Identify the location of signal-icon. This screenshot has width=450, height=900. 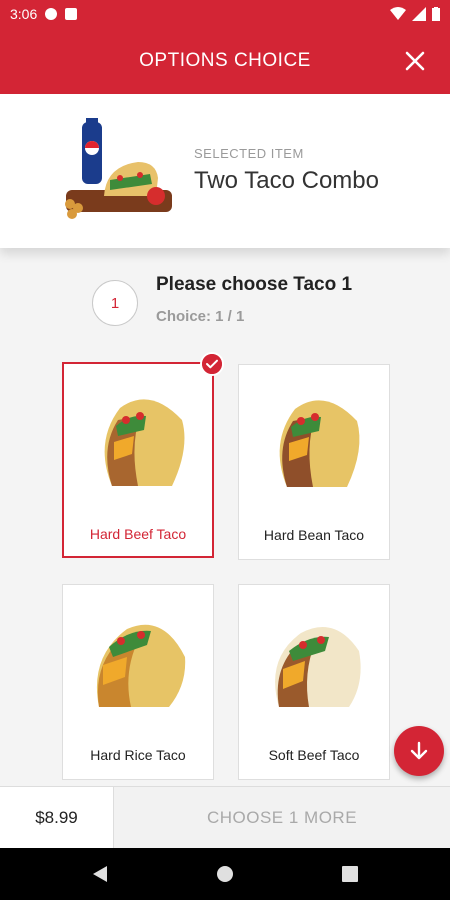
(419, 14).